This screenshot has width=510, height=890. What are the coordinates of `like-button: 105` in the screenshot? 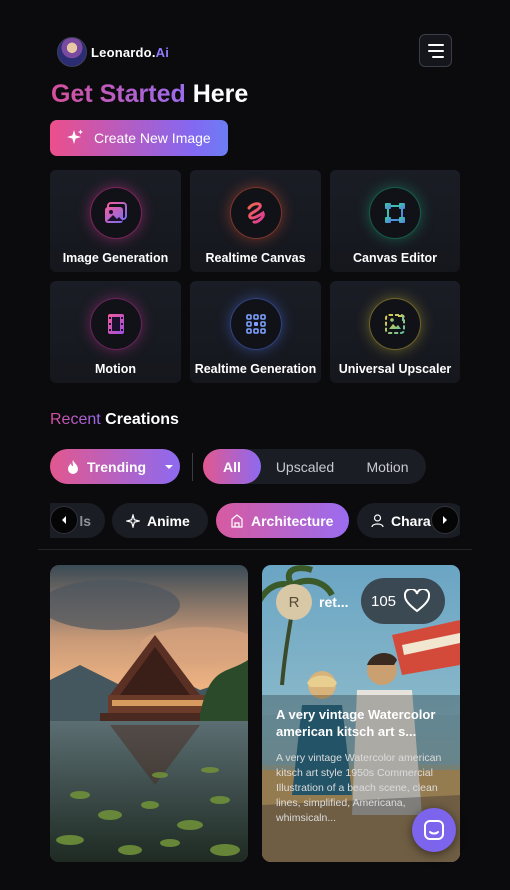 It's located at (403, 601).